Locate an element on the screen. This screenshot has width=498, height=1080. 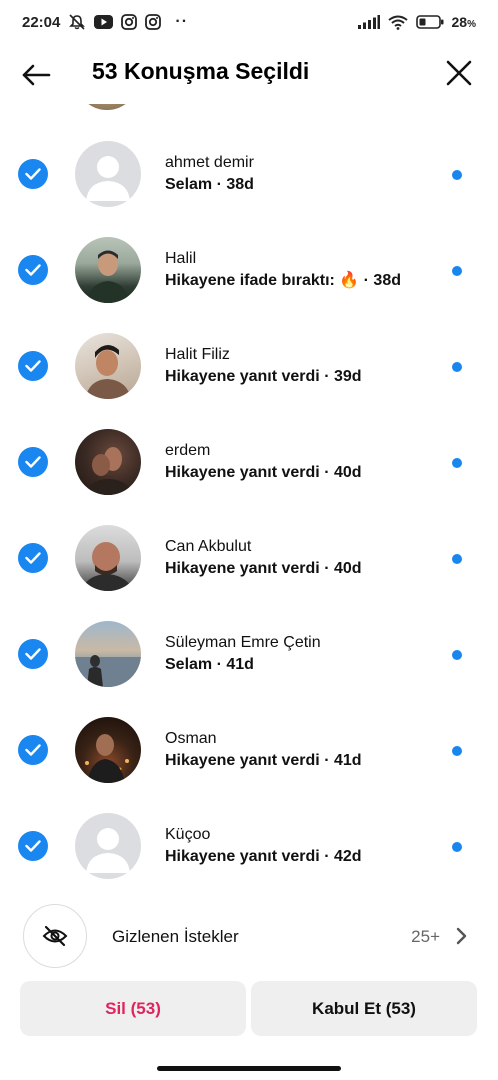
battery-percent: 28% is located at coordinates (463, 22).